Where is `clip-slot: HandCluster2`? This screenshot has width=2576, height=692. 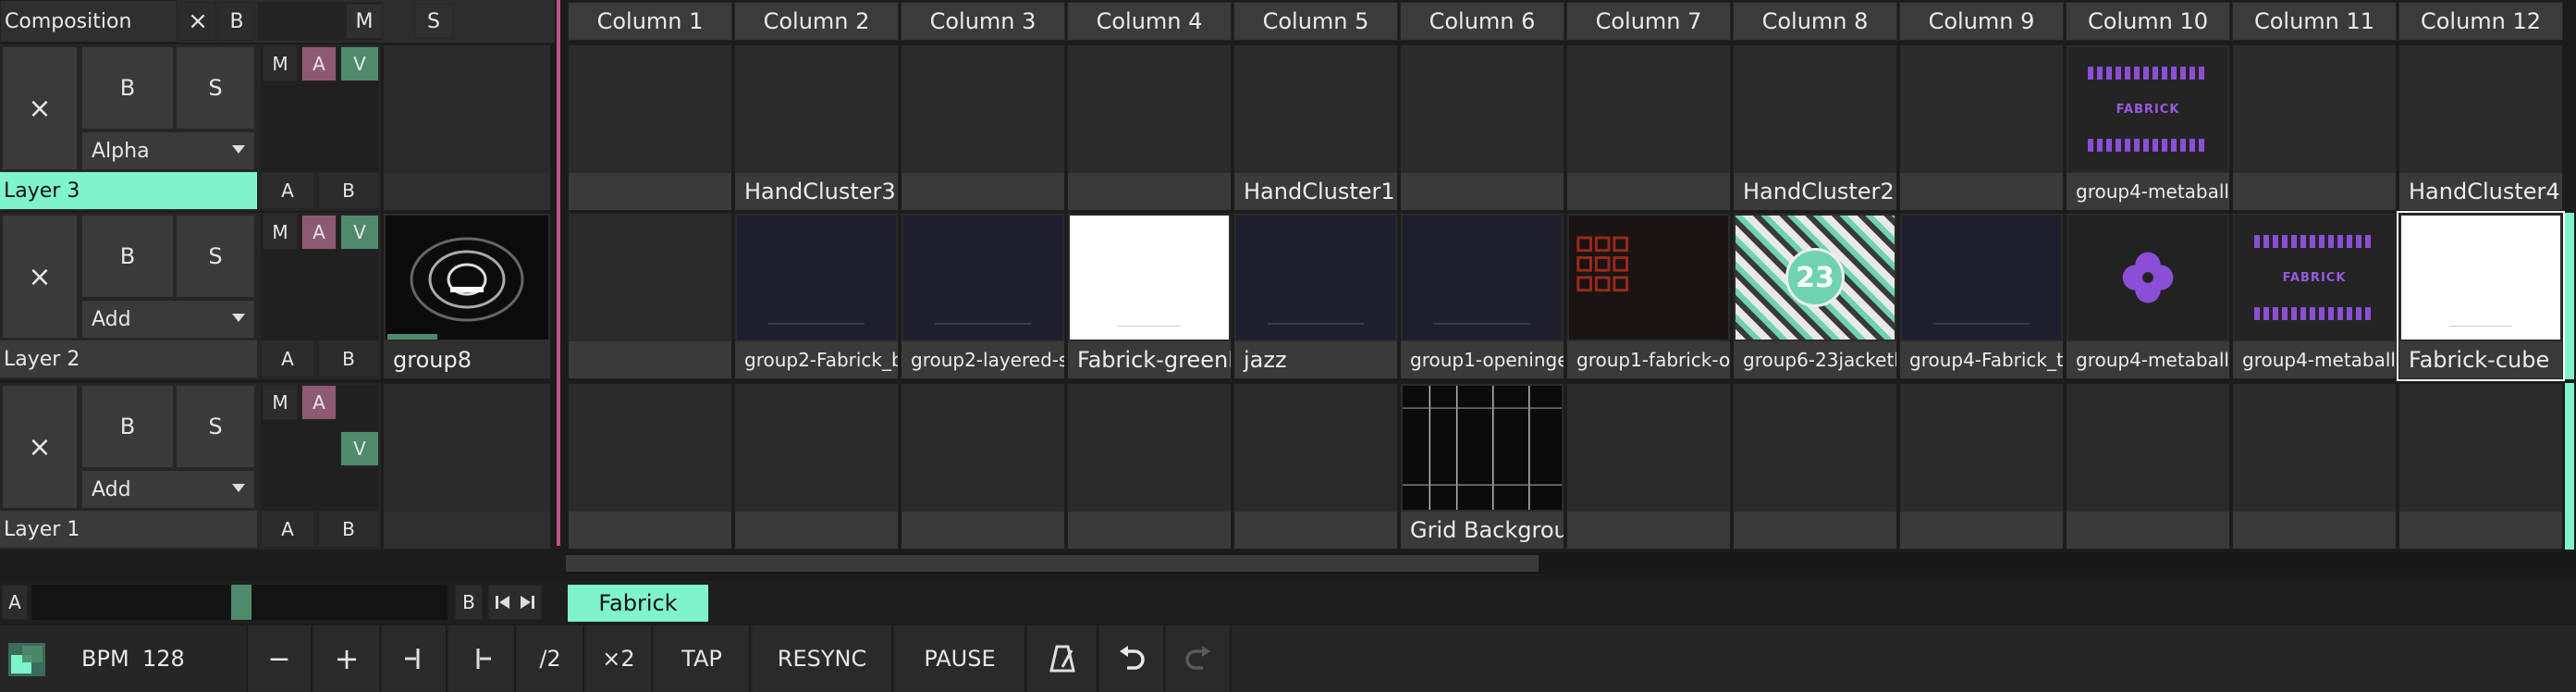 clip-slot: HandCluster2 is located at coordinates (1815, 128).